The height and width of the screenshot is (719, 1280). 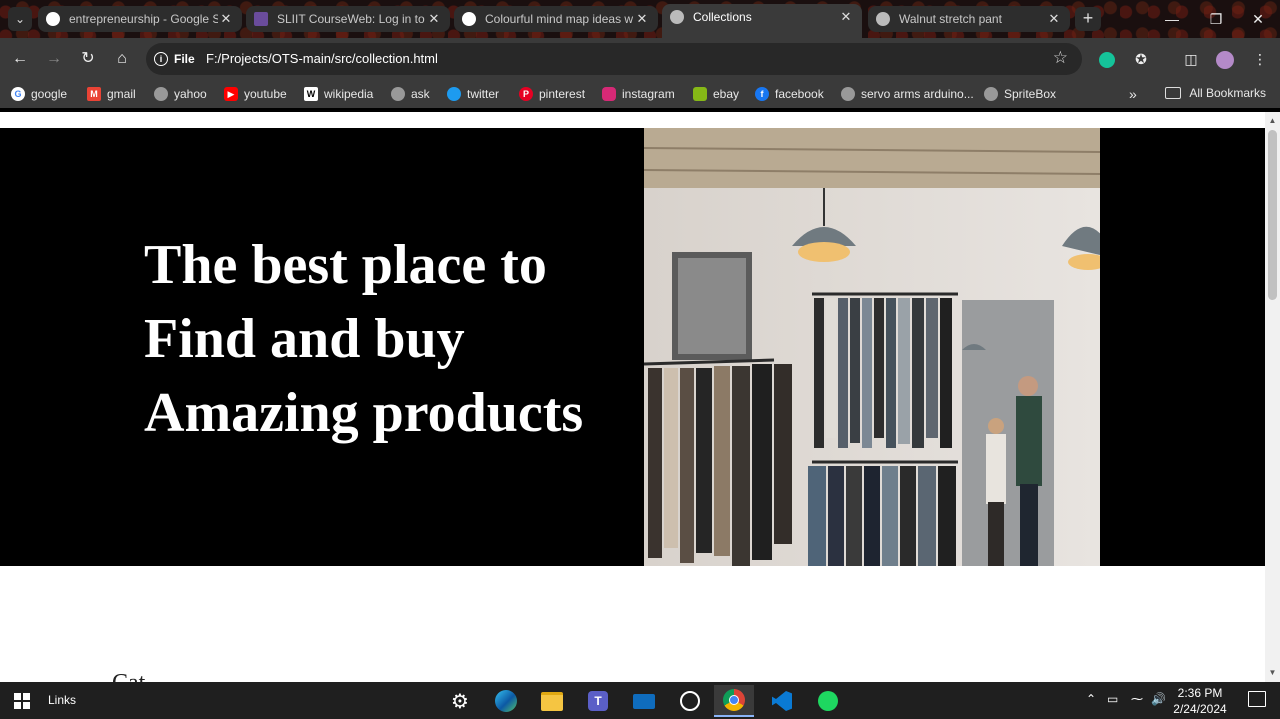 What do you see at coordinates (1137, 699) in the screenshot?
I see `wifi-icon: ⁓` at bounding box center [1137, 699].